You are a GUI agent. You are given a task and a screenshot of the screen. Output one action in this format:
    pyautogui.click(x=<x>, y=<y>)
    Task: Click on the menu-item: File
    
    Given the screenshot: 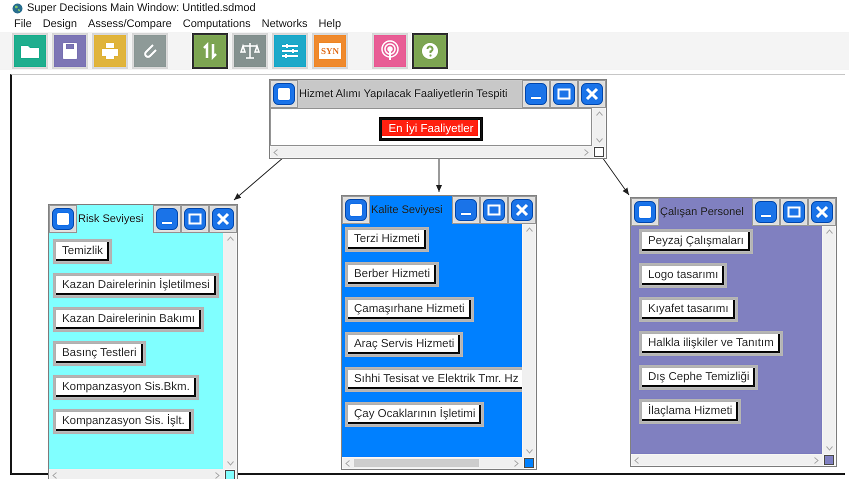 What is the action you would take?
    pyautogui.click(x=23, y=24)
    